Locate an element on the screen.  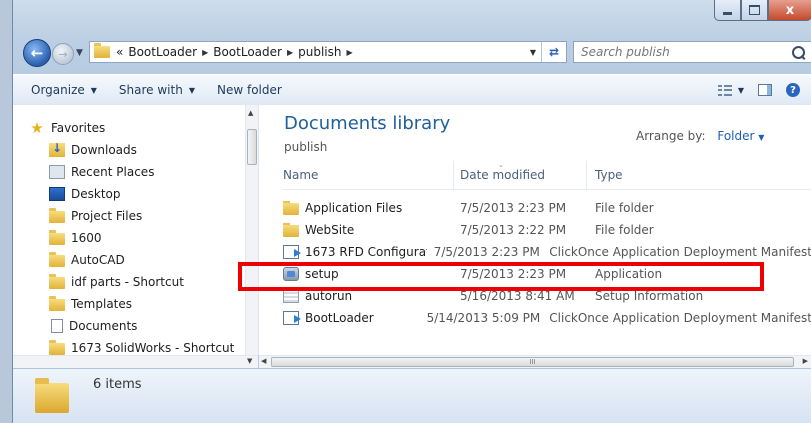
share-with-button: Share with ▼ is located at coordinates (157, 90).